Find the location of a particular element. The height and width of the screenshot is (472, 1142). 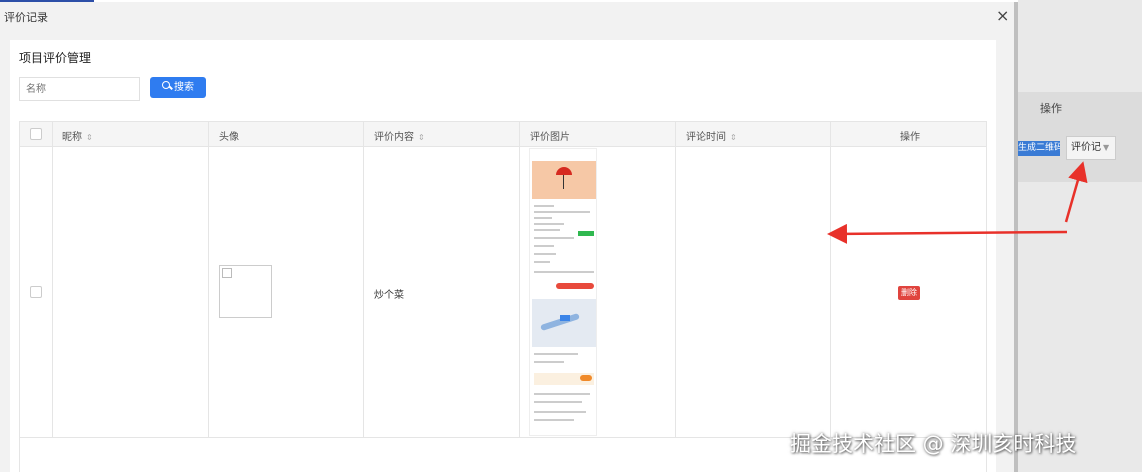

image-placeholder-icon is located at coordinates (227, 273).